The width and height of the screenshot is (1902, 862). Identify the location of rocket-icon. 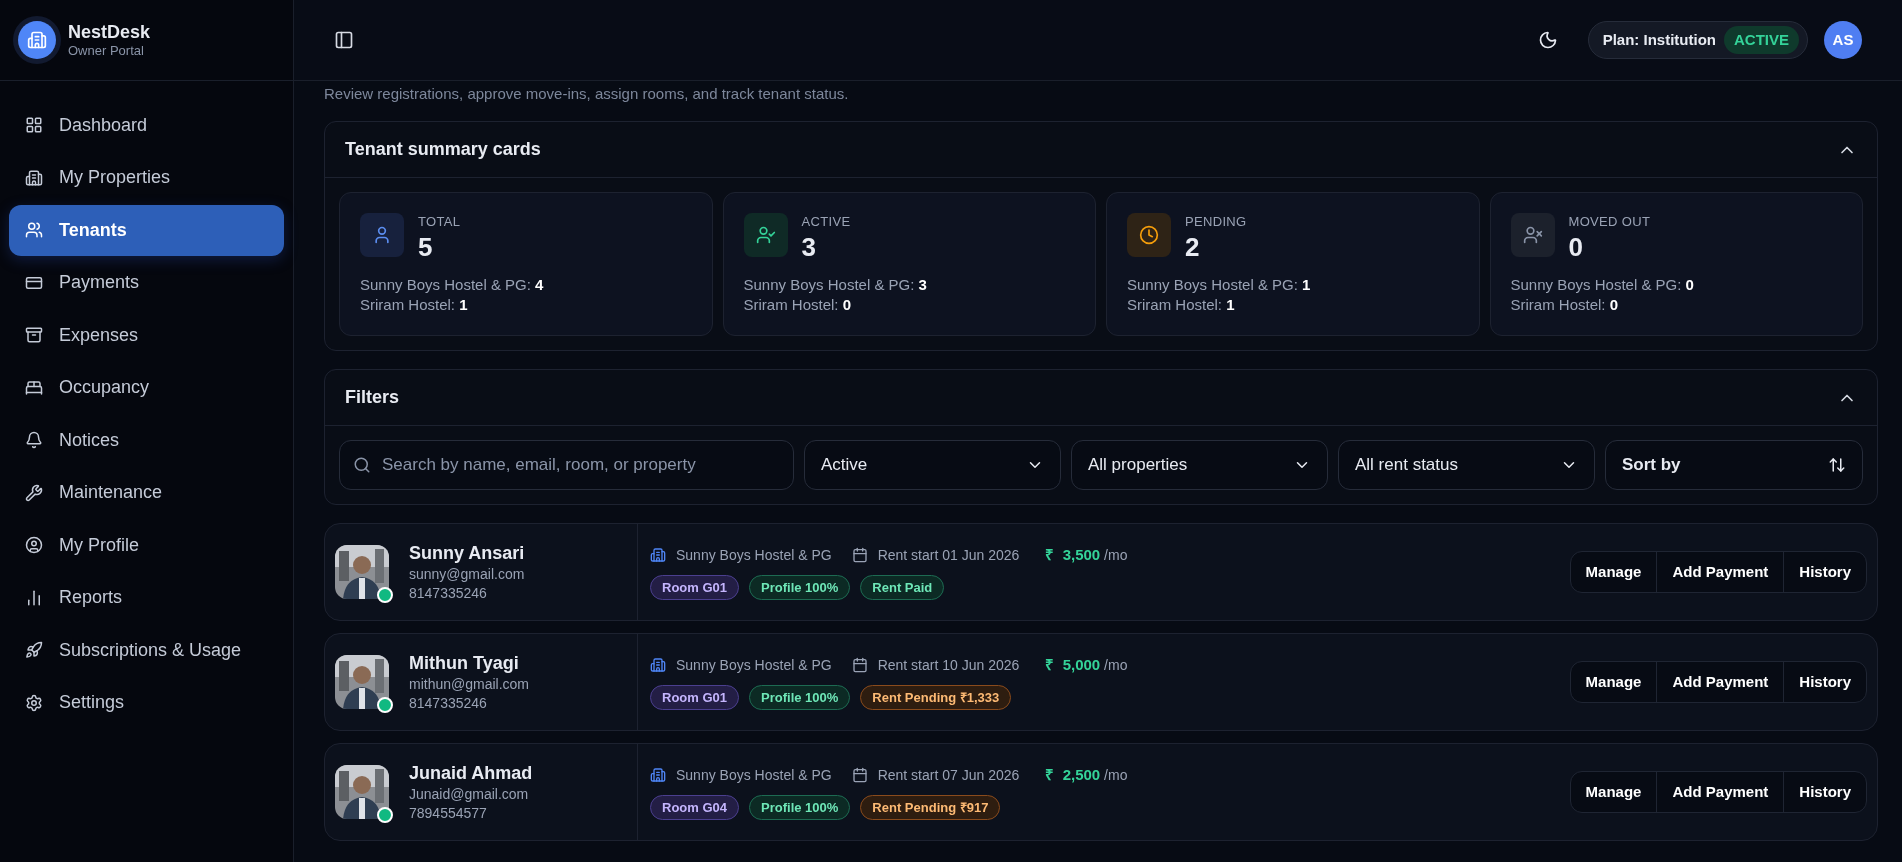
(34, 650).